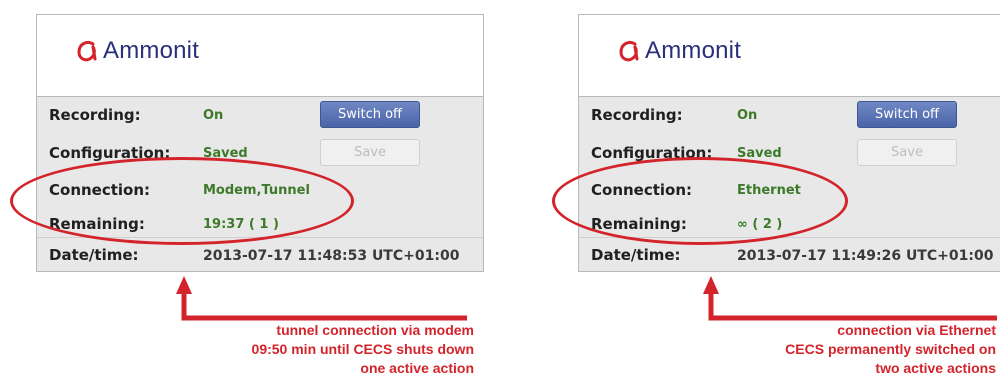  Describe the element at coordinates (916, 330) in the screenshot. I see `annotation-line: connection via Ethernet` at that location.